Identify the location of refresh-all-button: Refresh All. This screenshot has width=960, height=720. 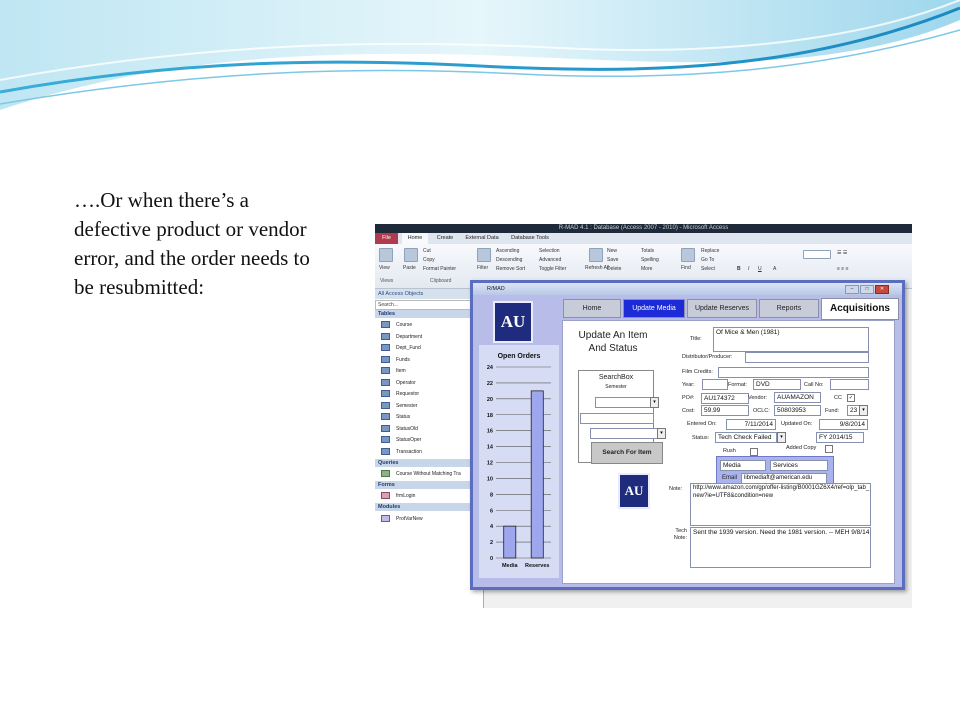
(597, 268).